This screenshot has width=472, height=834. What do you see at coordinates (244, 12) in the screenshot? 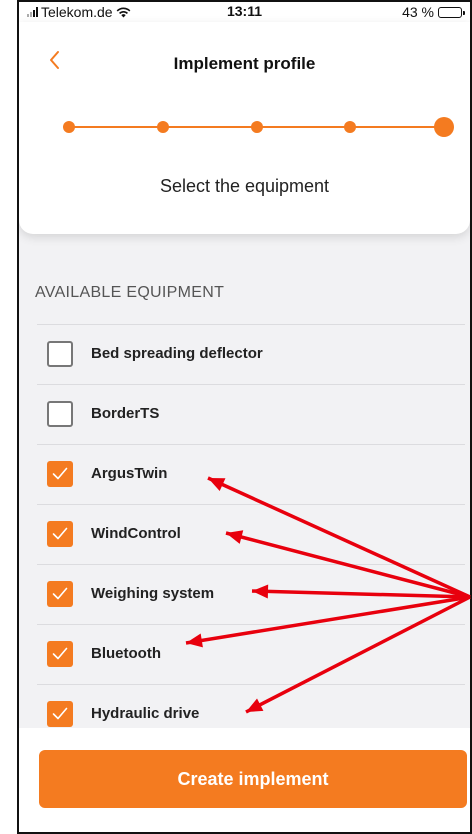
I see `status-bar: Telekom.de 13:11 43 %` at bounding box center [244, 12].